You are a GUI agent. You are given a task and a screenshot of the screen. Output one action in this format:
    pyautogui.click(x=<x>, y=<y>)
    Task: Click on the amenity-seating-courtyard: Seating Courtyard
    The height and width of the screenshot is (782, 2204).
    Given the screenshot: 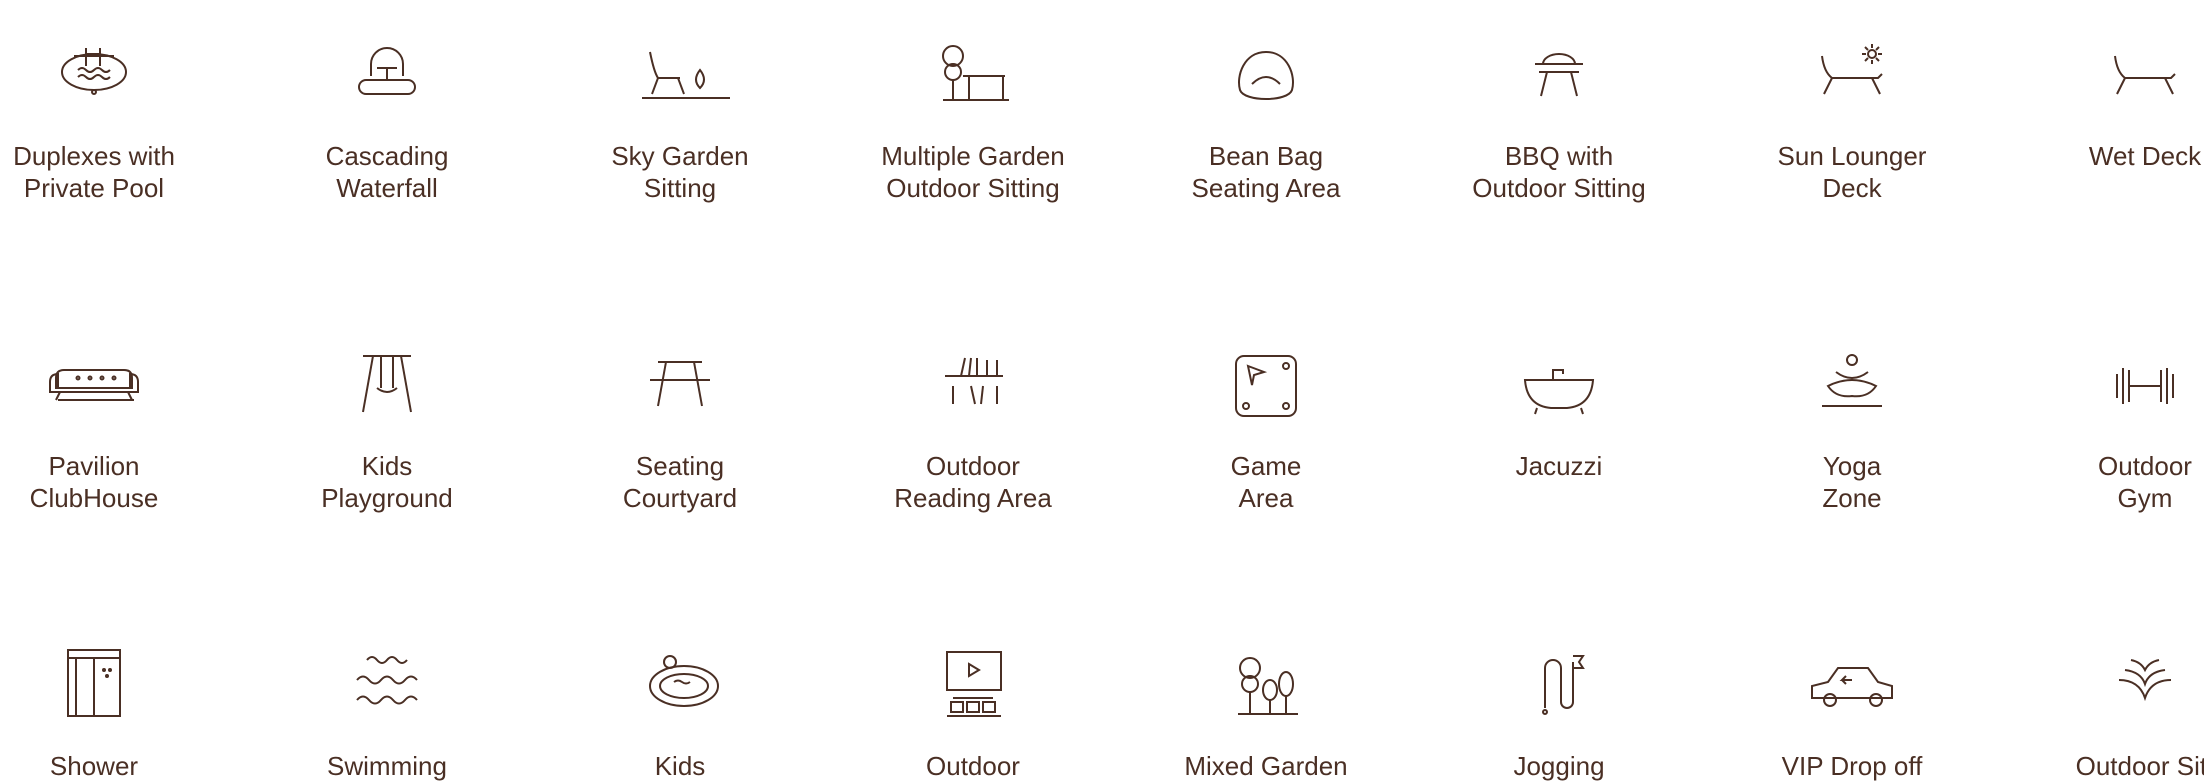 What is the action you would take?
    pyautogui.click(x=680, y=427)
    